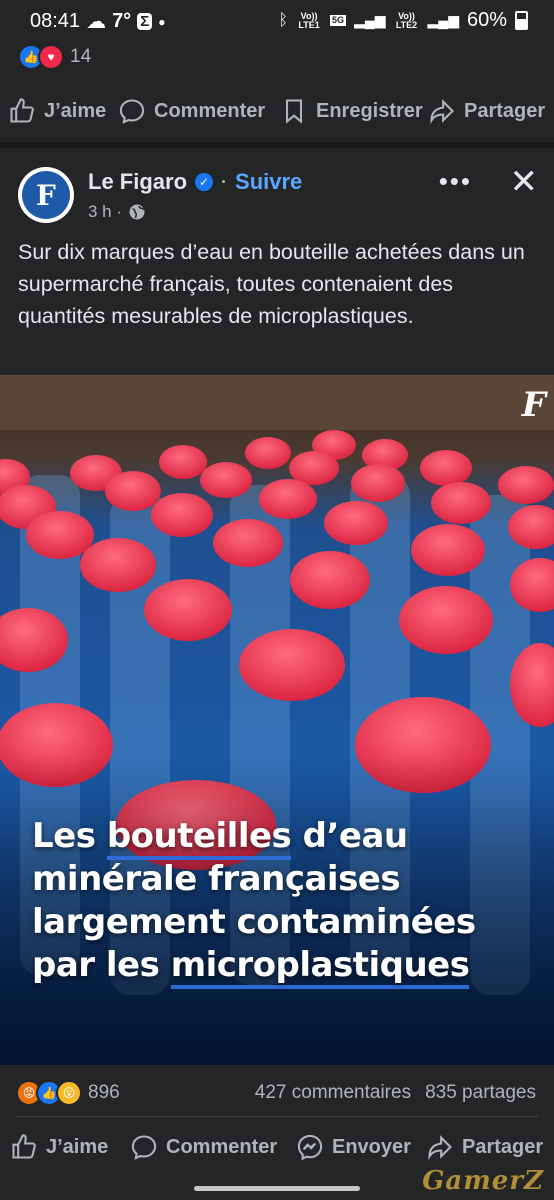  What do you see at coordinates (105, 212) in the screenshot?
I see `post-time: 3 h ·` at bounding box center [105, 212].